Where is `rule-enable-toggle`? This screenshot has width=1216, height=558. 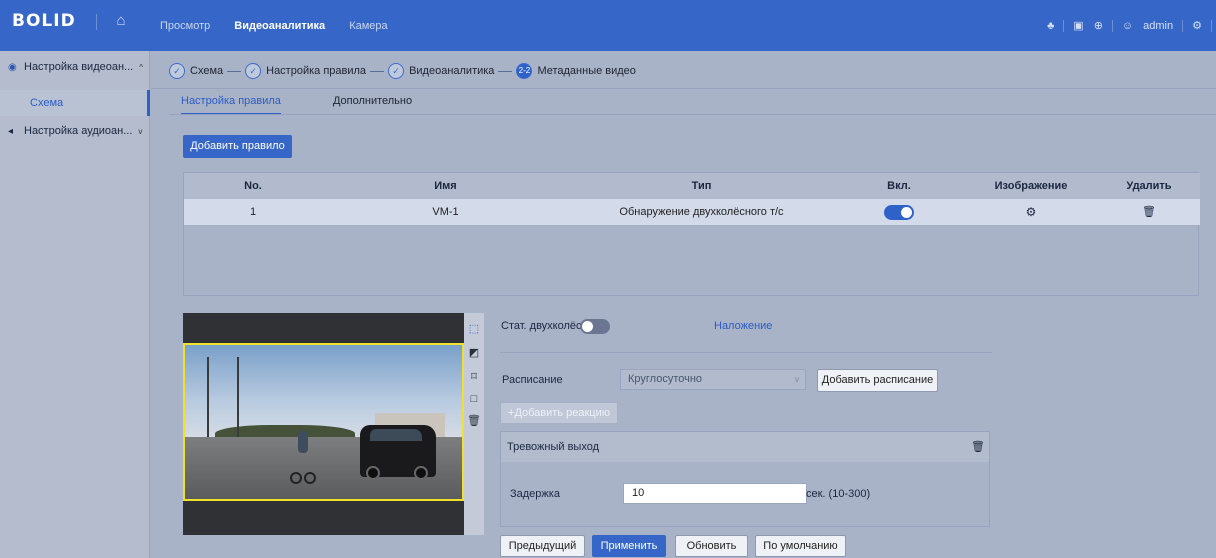
rule-enable-toggle is located at coordinates (899, 212).